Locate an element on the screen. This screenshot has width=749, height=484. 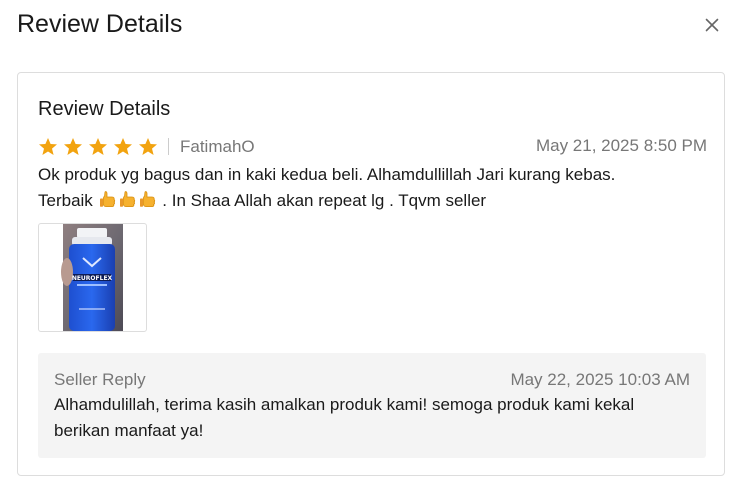
review-image-thumbnail: NEUROFLEX is located at coordinates (92, 277).